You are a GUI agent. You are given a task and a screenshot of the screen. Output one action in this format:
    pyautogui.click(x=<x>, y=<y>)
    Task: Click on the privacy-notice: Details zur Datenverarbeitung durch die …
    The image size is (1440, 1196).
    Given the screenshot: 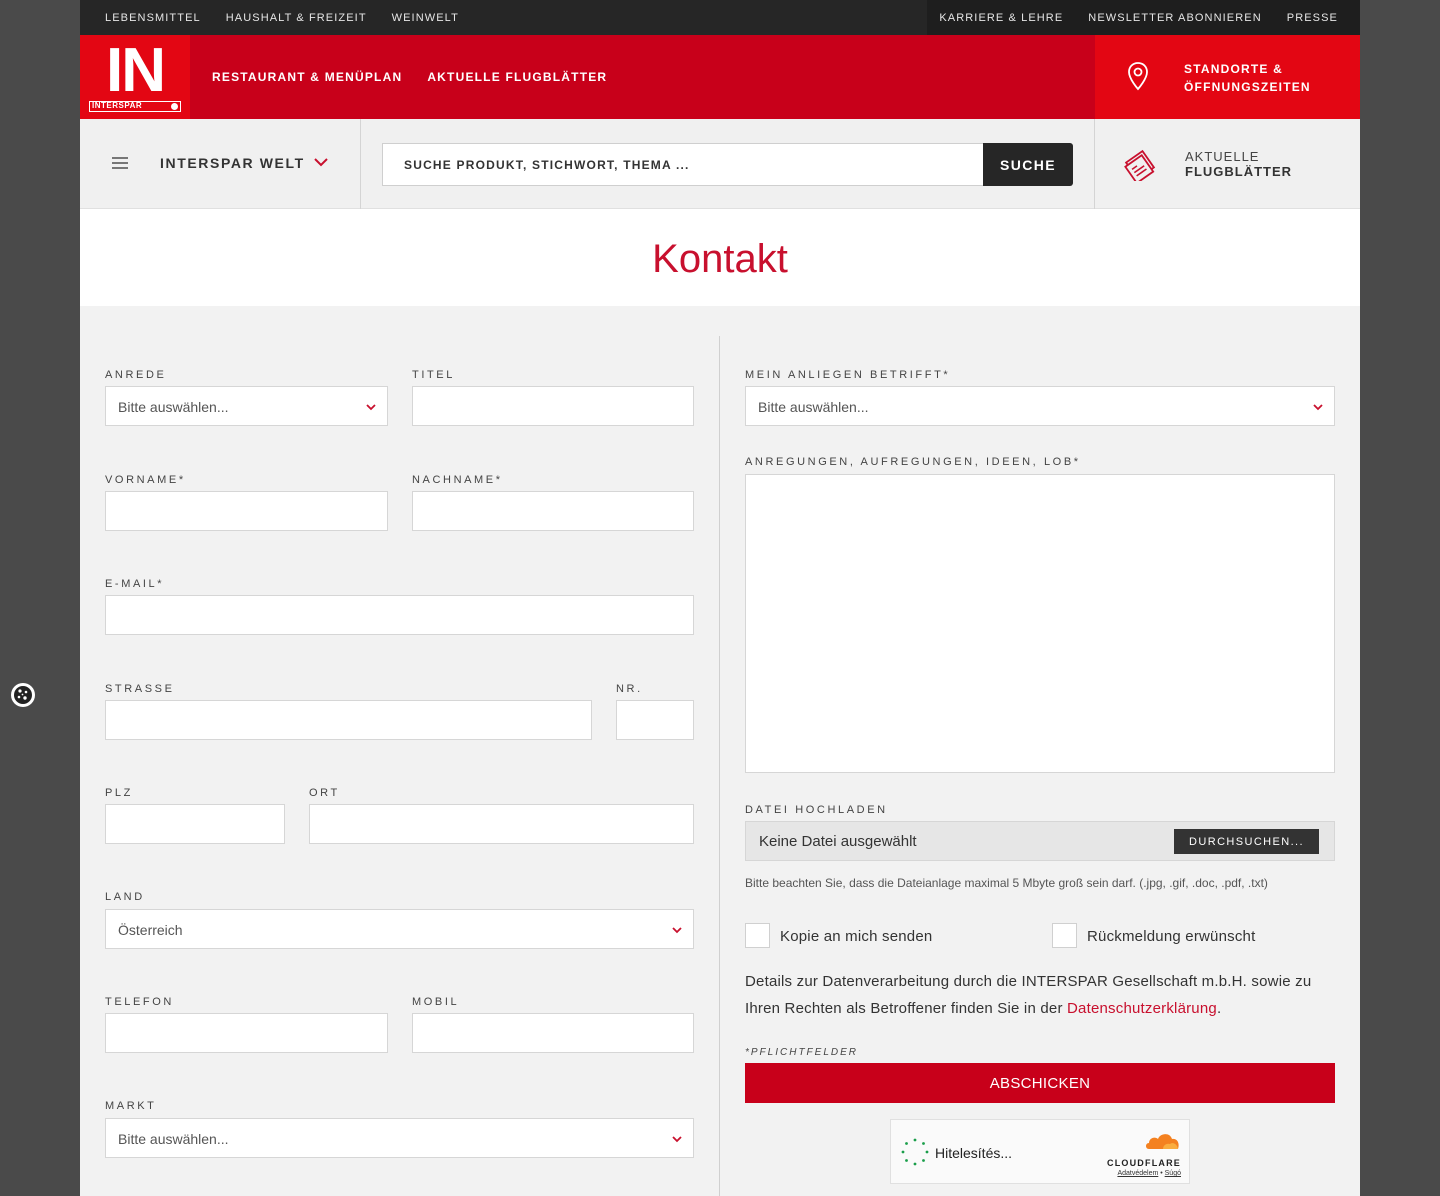 What is the action you would take?
    pyautogui.click(x=1045, y=995)
    